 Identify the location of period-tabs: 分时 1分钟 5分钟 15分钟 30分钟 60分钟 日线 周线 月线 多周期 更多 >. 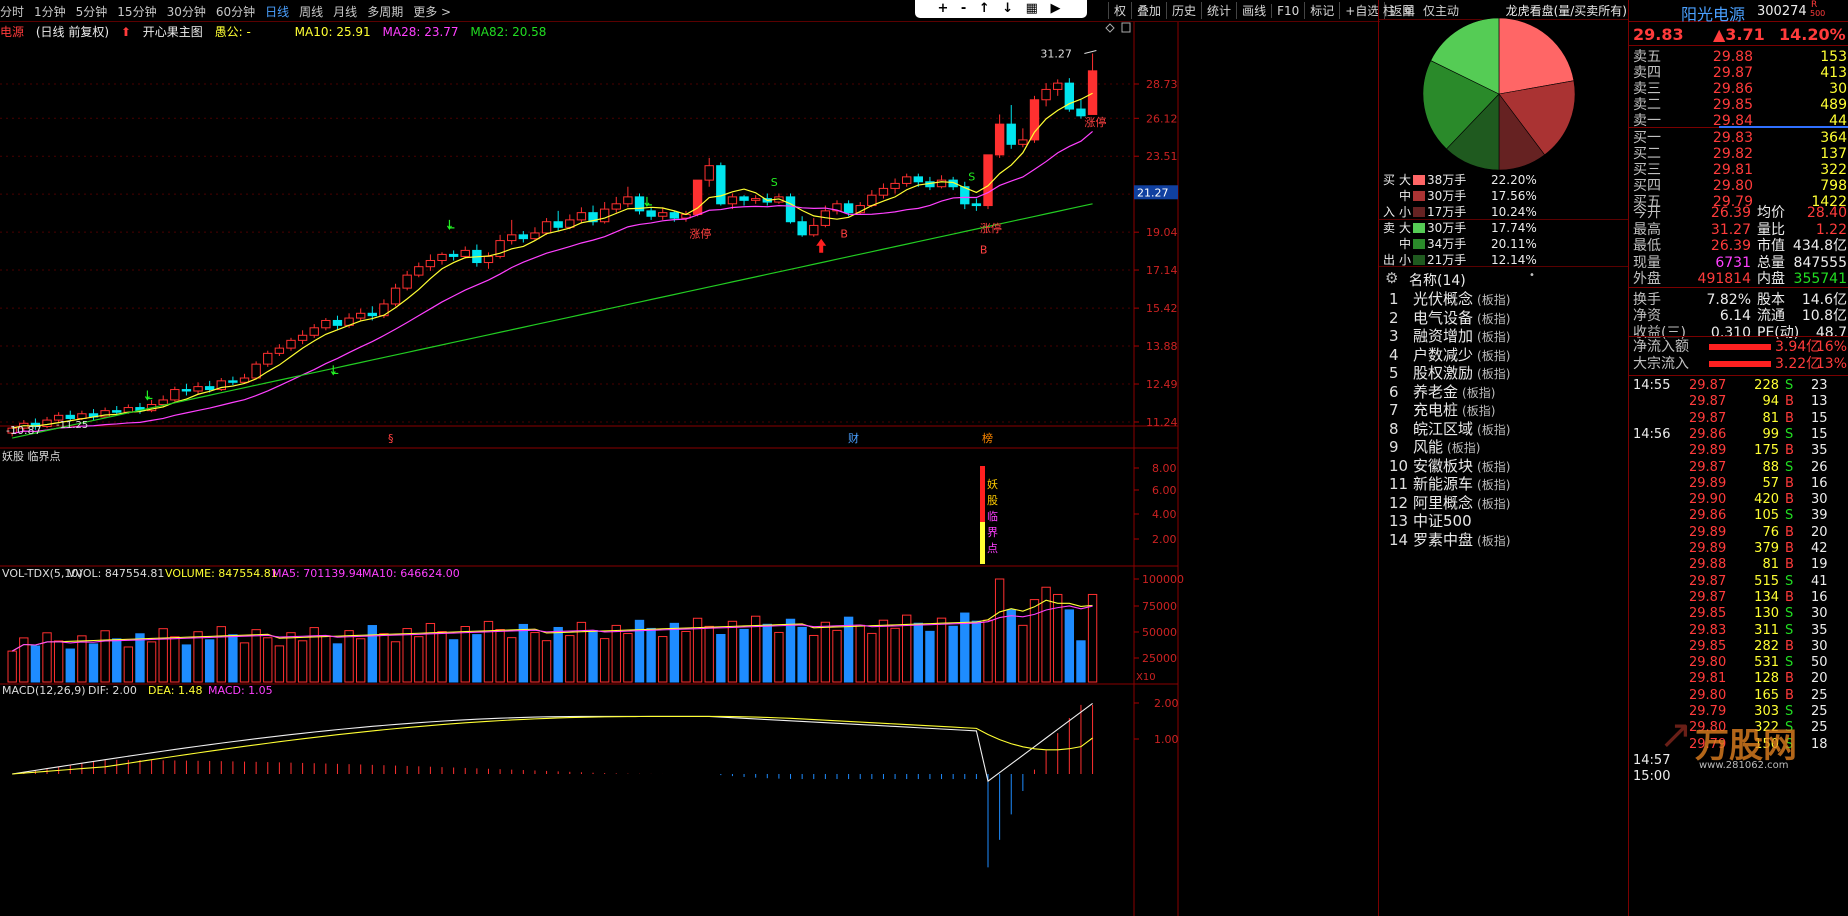
(230, 11).